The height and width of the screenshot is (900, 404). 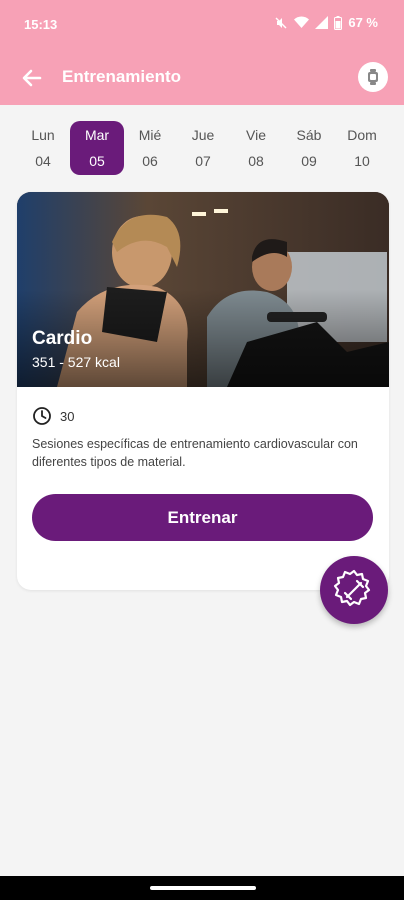 I want to click on day-name: Vie, so click(x=256, y=135).